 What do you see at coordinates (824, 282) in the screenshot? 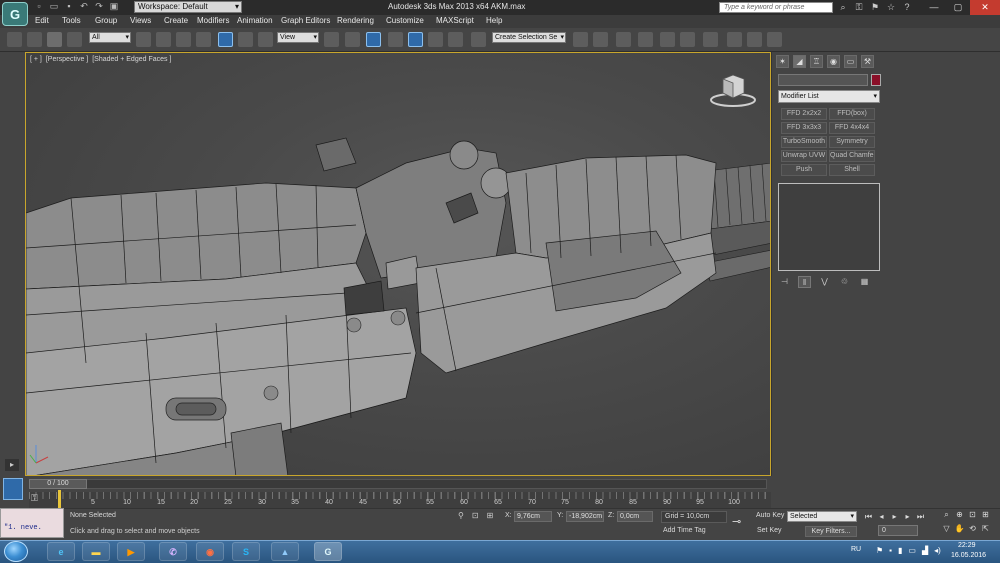
I see `make-unique-icon: ⋁` at bounding box center [824, 282].